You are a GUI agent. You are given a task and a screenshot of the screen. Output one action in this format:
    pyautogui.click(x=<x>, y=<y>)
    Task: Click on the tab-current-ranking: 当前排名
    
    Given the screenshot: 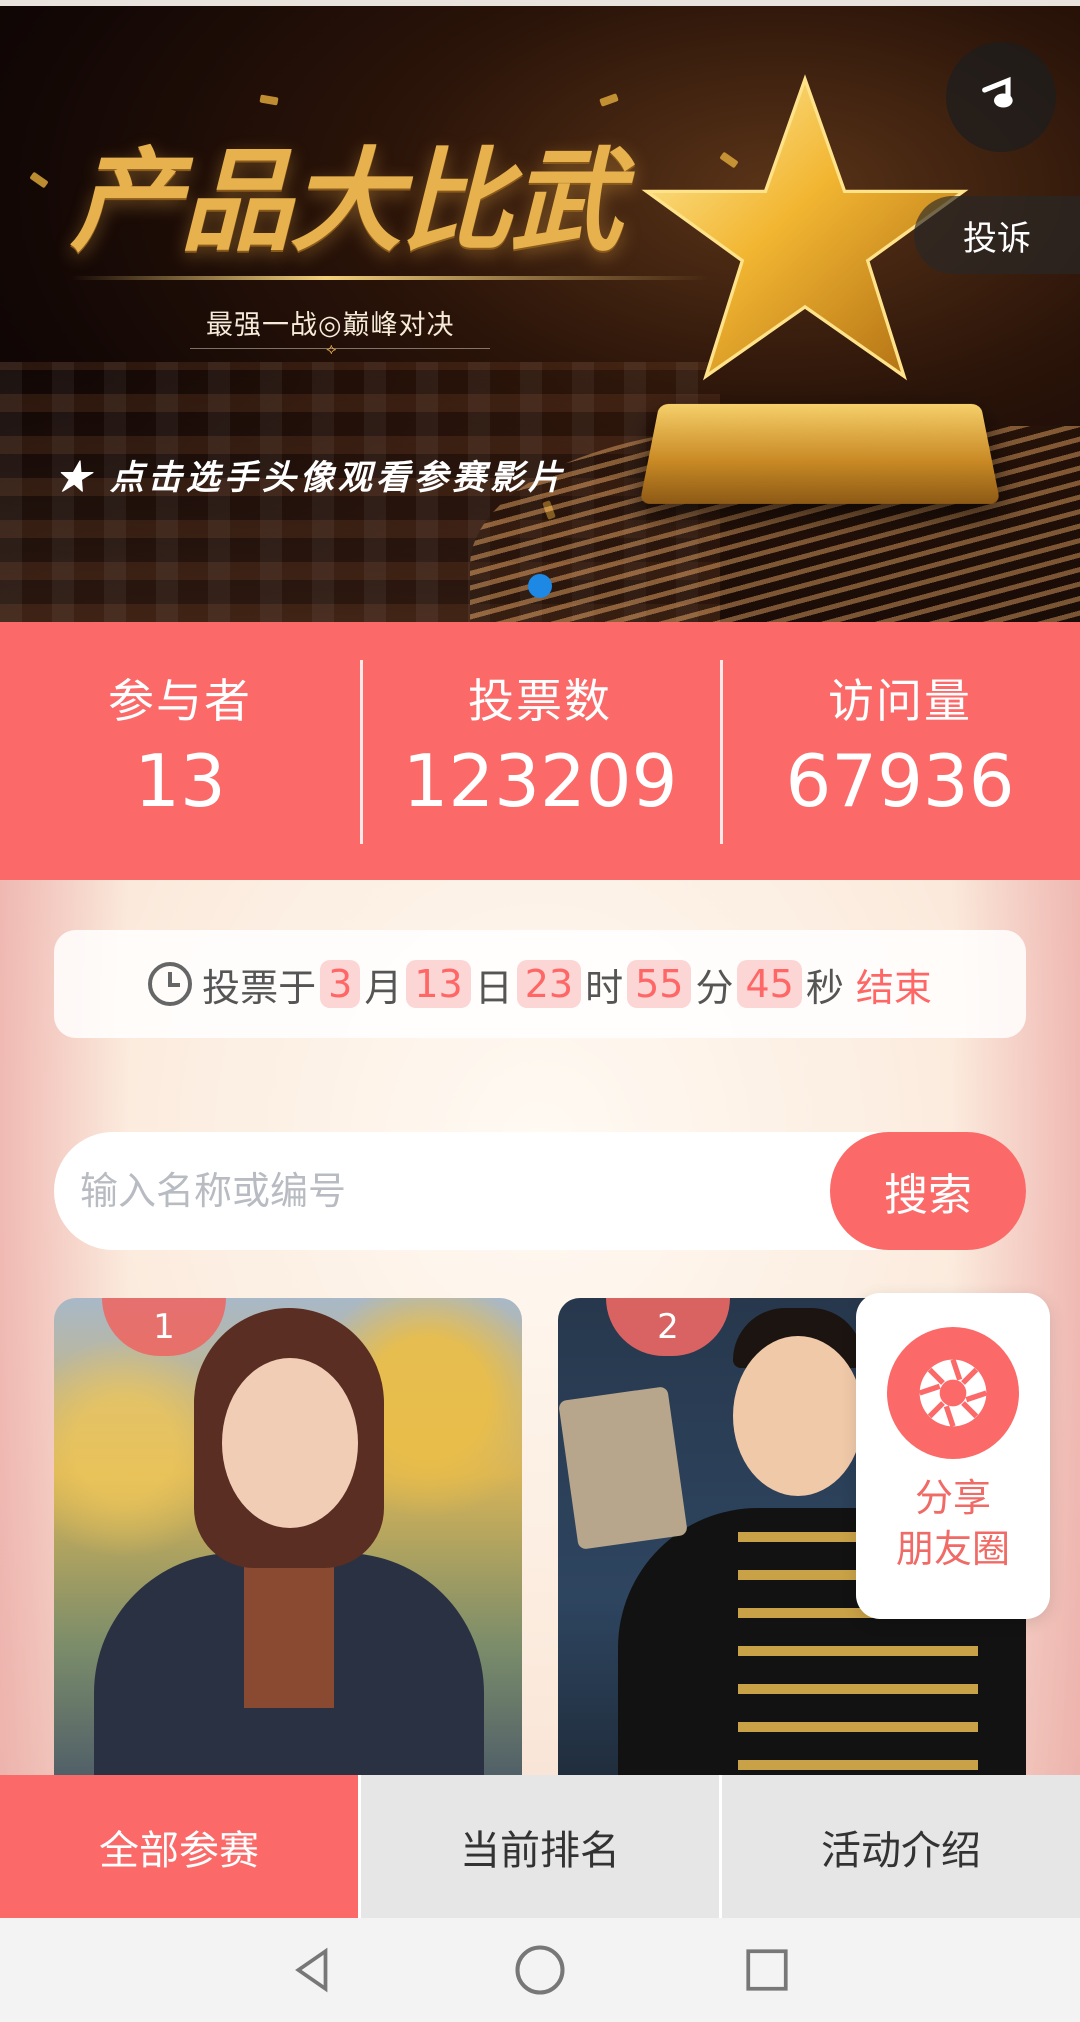 What is the action you would take?
    pyautogui.click(x=538, y=1846)
    